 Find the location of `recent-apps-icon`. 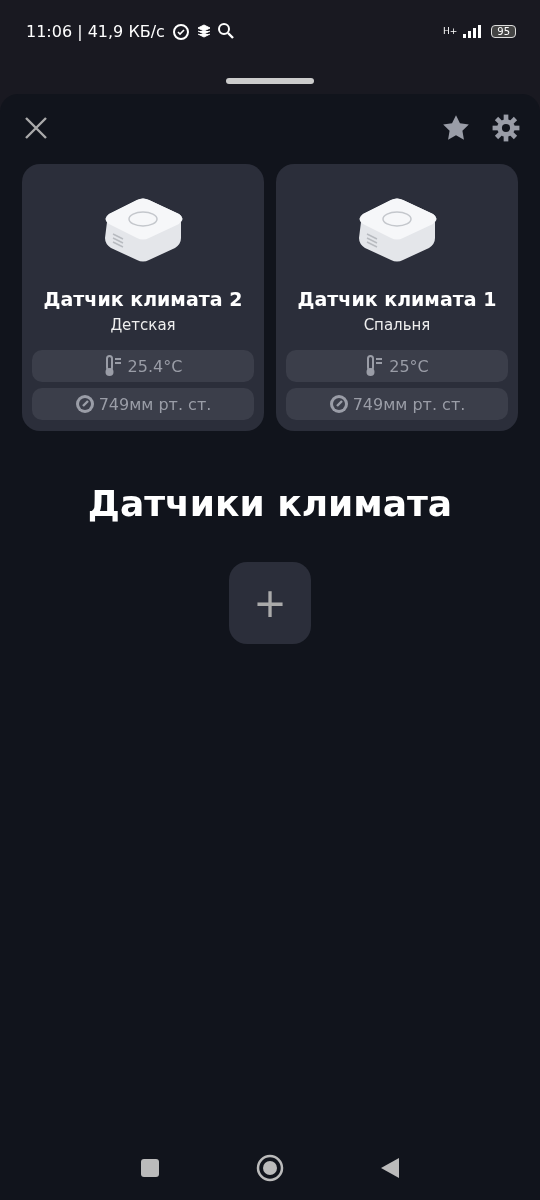

recent-apps-icon is located at coordinates (150, 1168).